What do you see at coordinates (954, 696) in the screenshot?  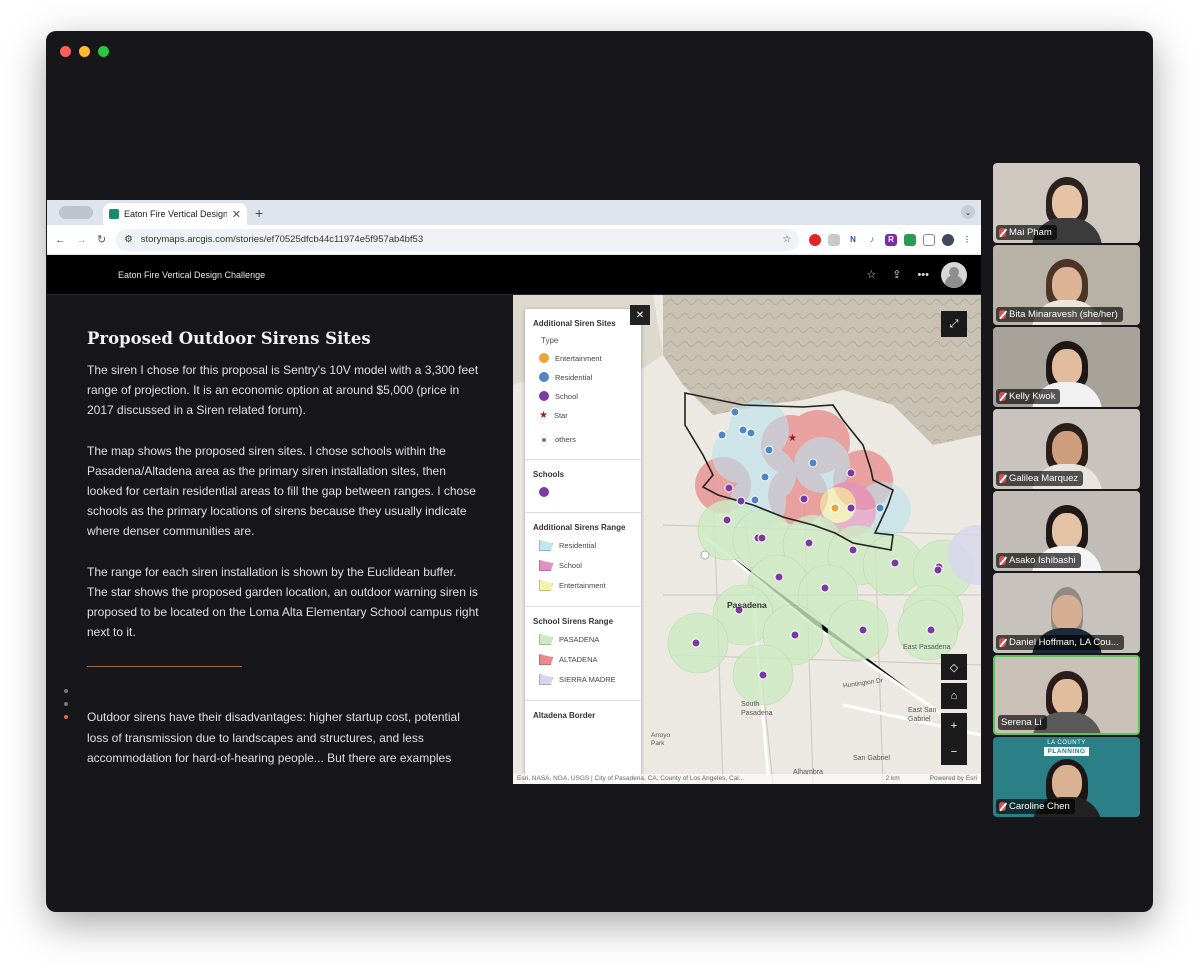 I see `home-icon: ⌂` at bounding box center [954, 696].